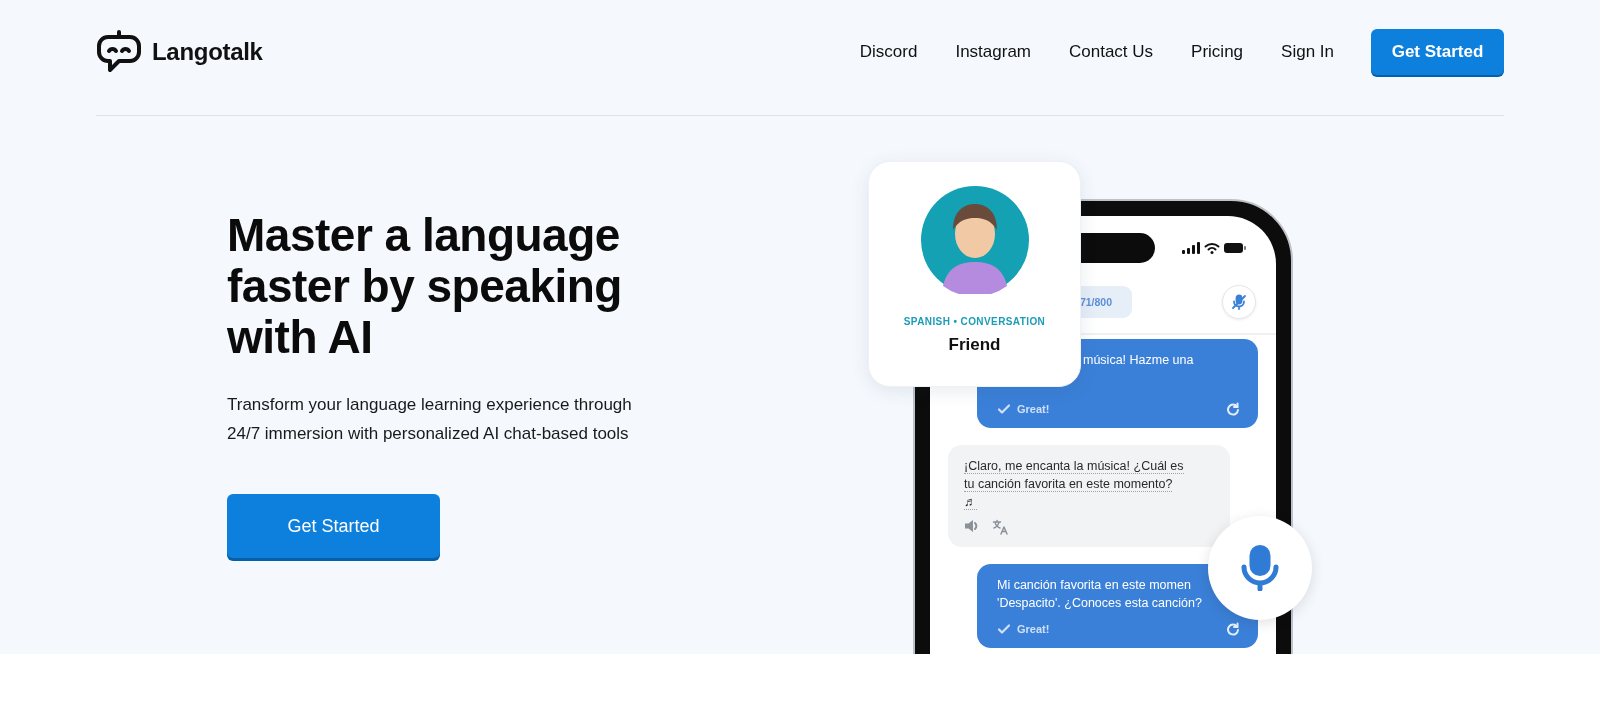  What do you see at coordinates (1217, 51) in the screenshot?
I see `nav-link: Pricing` at bounding box center [1217, 51].